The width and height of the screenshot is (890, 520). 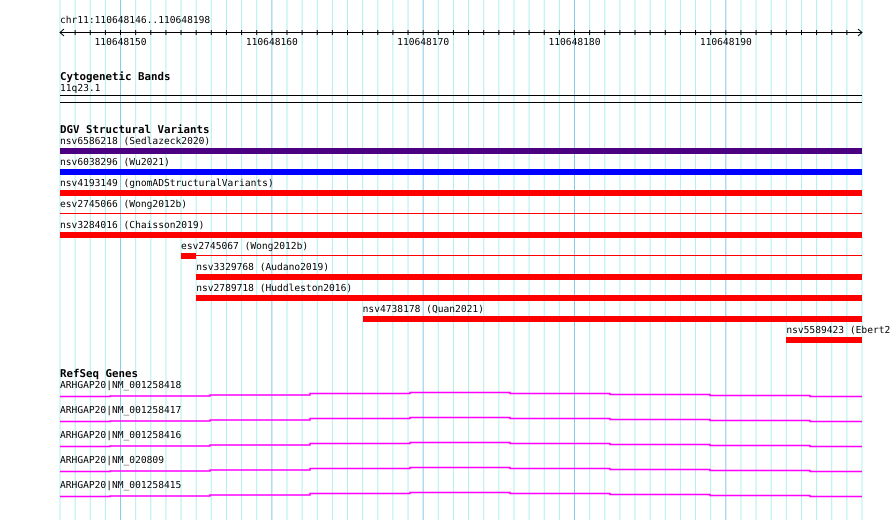 What do you see at coordinates (838, 331) in the screenshot?
I see `feature-label: nsv5589423 (Ebert2` at bounding box center [838, 331].